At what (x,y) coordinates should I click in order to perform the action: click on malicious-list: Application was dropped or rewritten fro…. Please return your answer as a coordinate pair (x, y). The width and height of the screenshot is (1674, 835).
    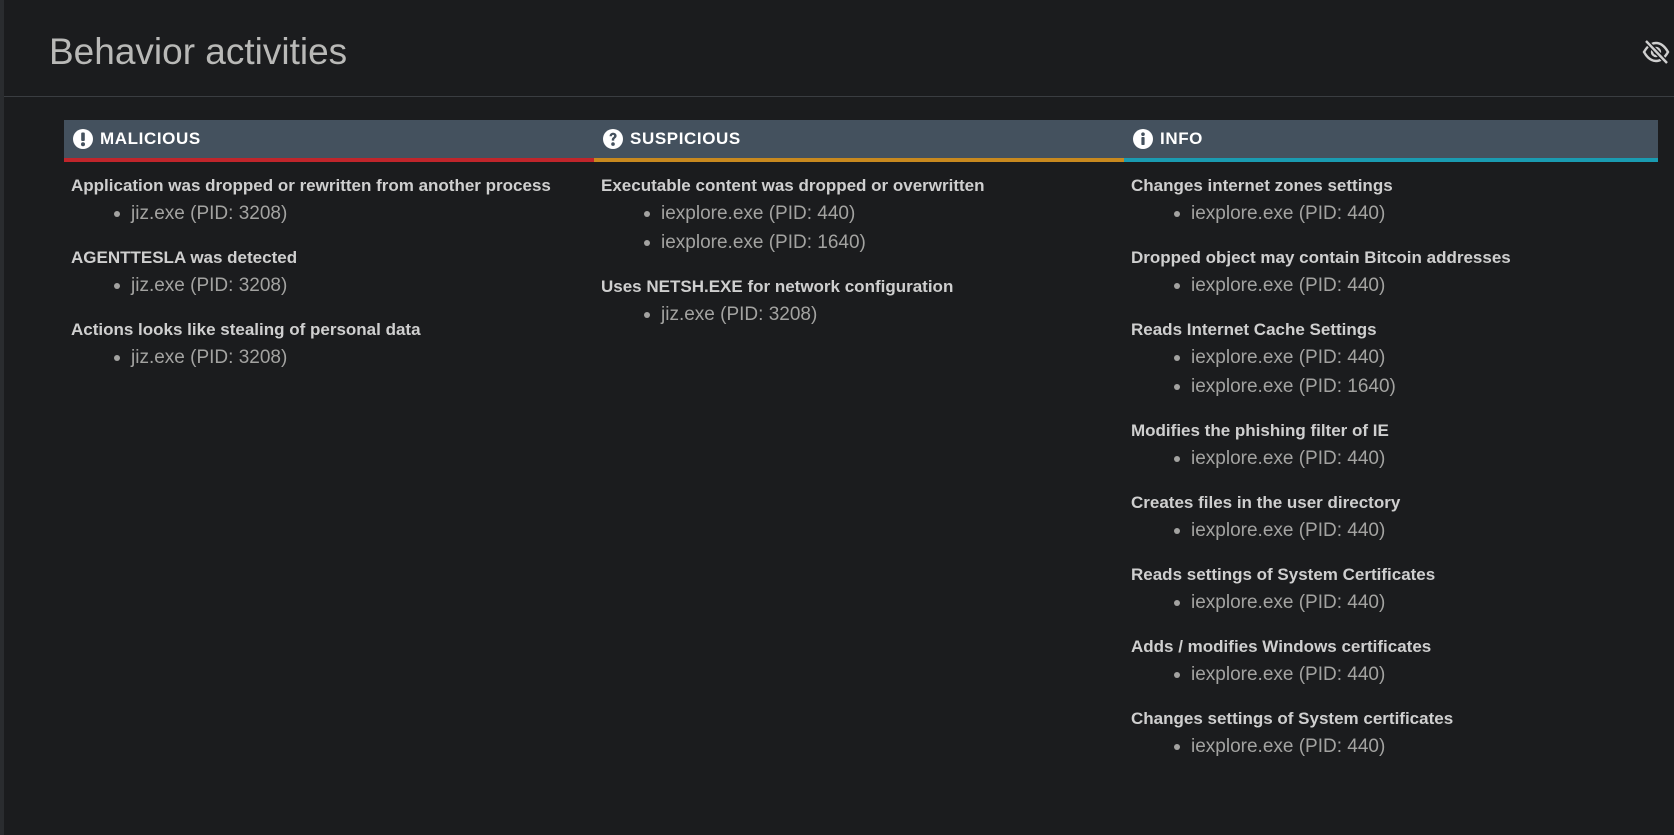
    Looking at the image, I should click on (329, 267).